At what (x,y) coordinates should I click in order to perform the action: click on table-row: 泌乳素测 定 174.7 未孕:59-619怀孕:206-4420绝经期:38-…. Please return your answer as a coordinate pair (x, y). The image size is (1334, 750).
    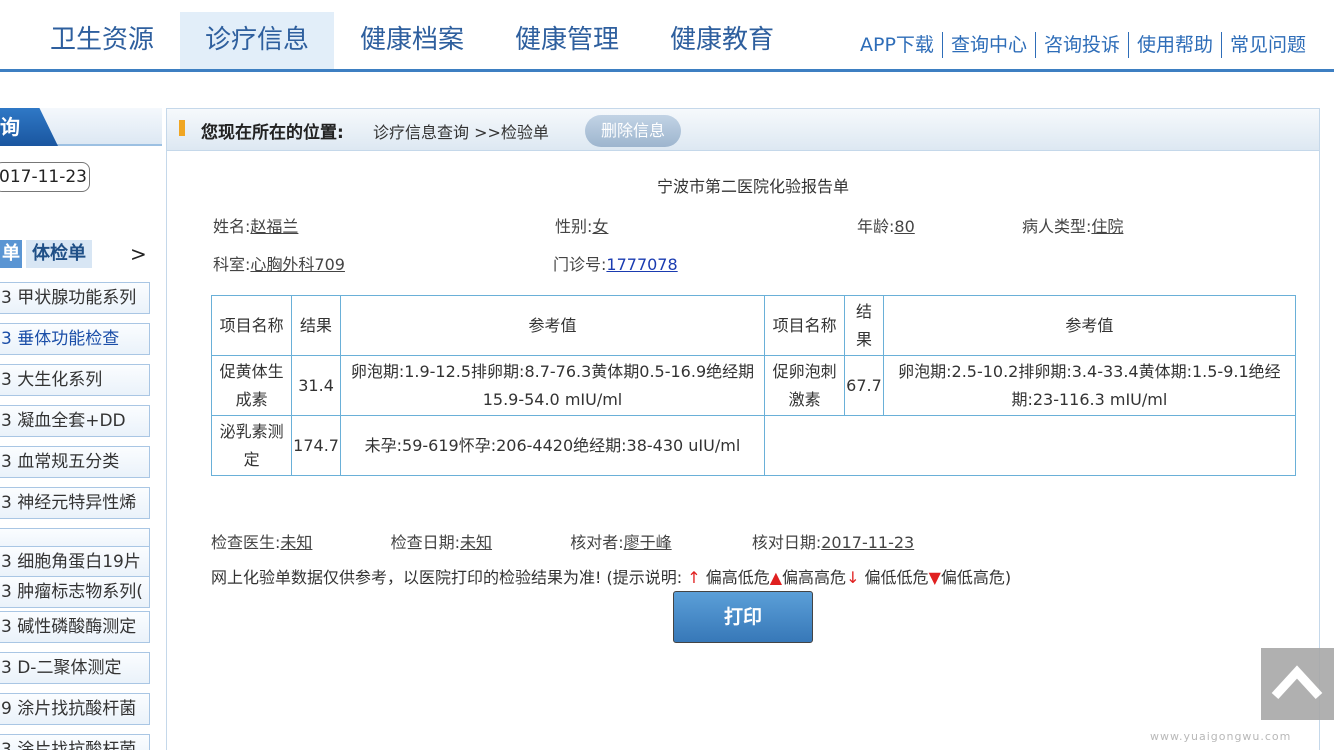
    Looking at the image, I should click on (753, 445).